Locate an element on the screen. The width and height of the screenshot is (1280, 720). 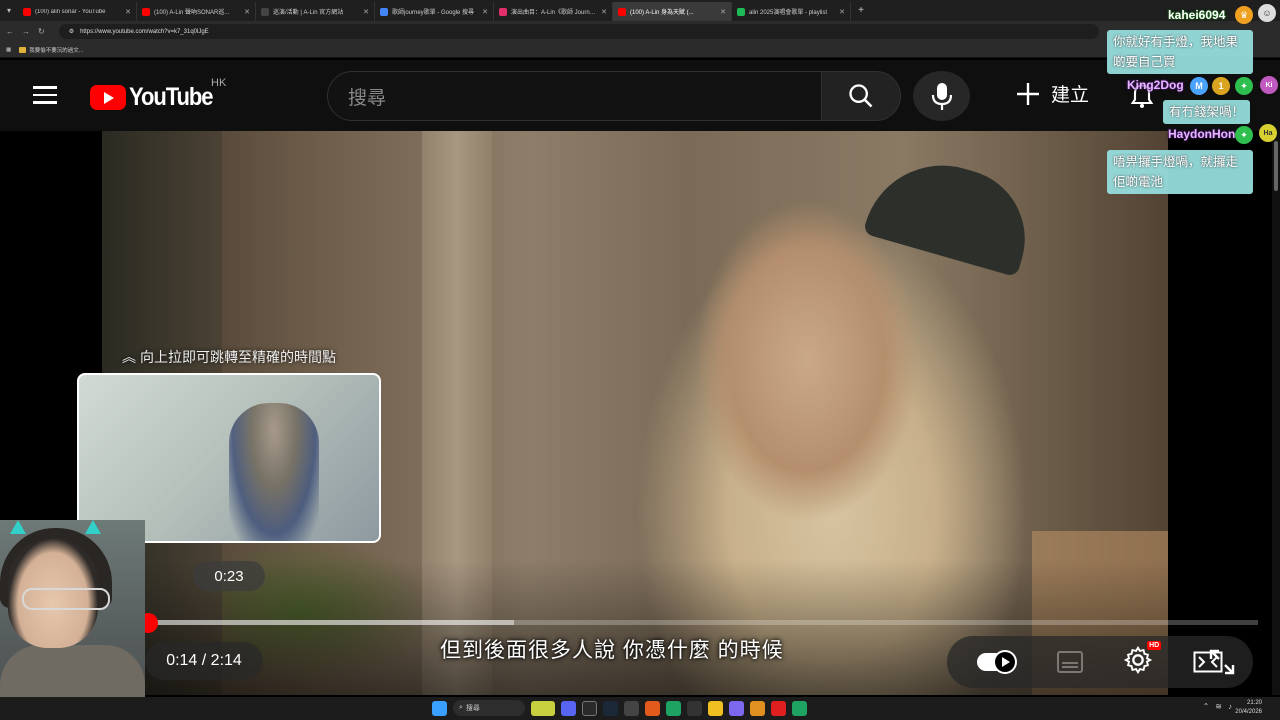
new-tab-button: + is located at coordinates (861, 10).